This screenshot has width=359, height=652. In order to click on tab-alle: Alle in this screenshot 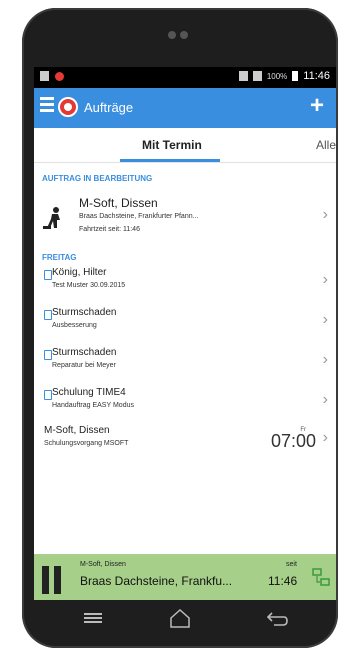, I will do `click(326, 145)`.